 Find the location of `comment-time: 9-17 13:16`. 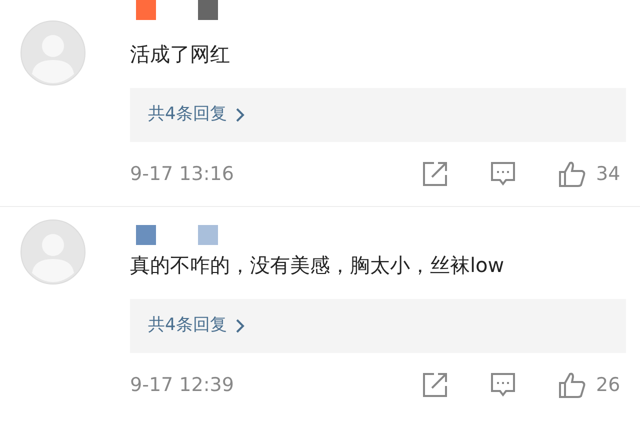

comment-time: 9-17 13:16 is located at coordinates (182, 174).